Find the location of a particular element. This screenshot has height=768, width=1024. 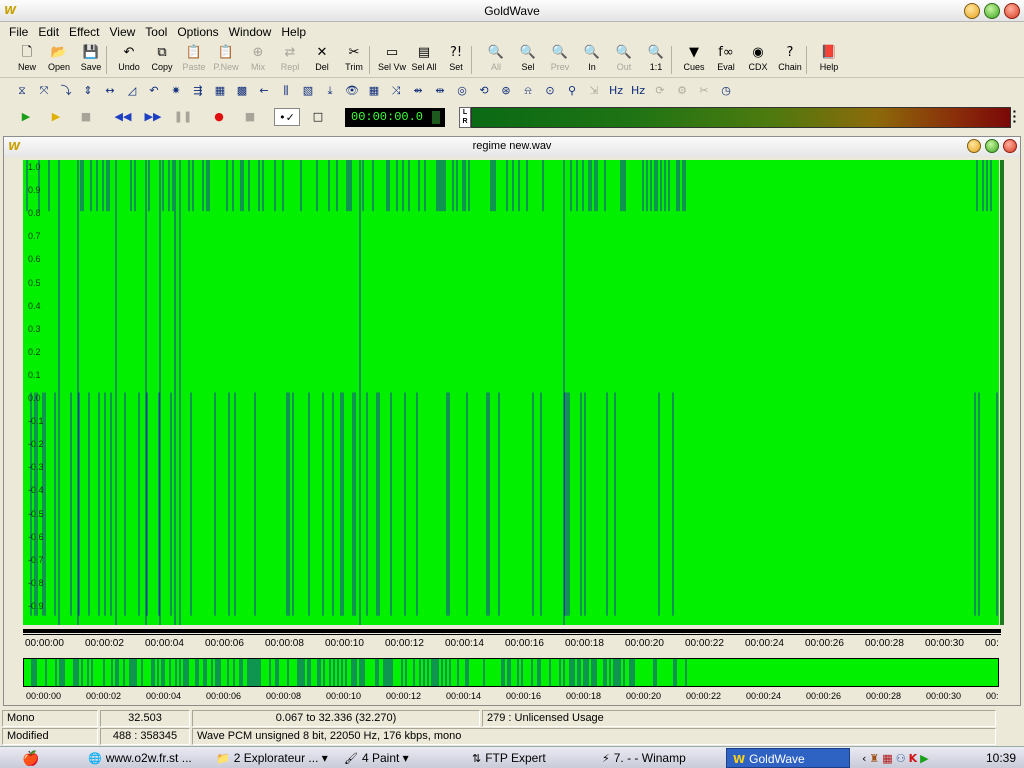

lowpass-icon: ⇲ is located at coordinates (594, 91).